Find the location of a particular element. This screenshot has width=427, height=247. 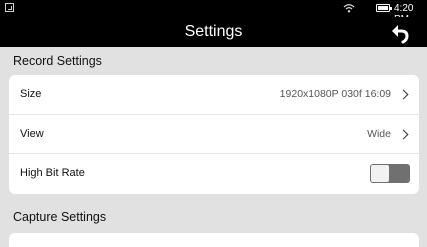

wifi-icon is located at coordinates (349, 8).